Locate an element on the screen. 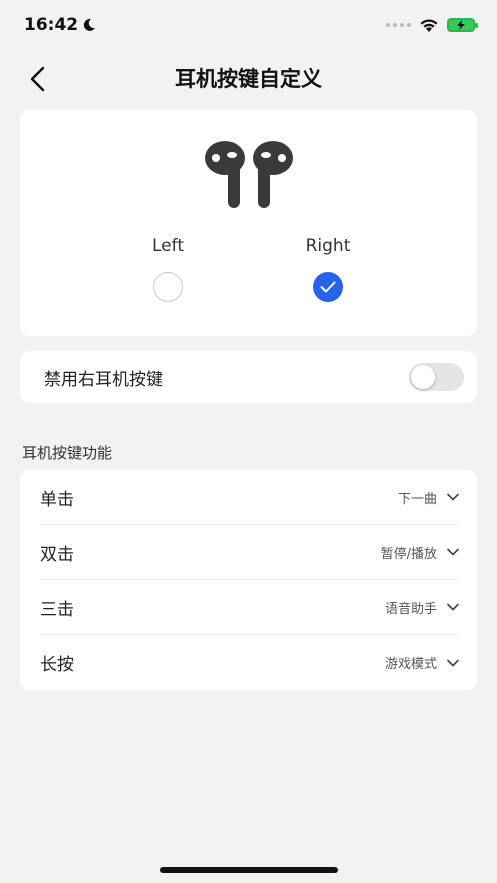  function-value-group: 语音助手 is located at coordinates (422, 607).